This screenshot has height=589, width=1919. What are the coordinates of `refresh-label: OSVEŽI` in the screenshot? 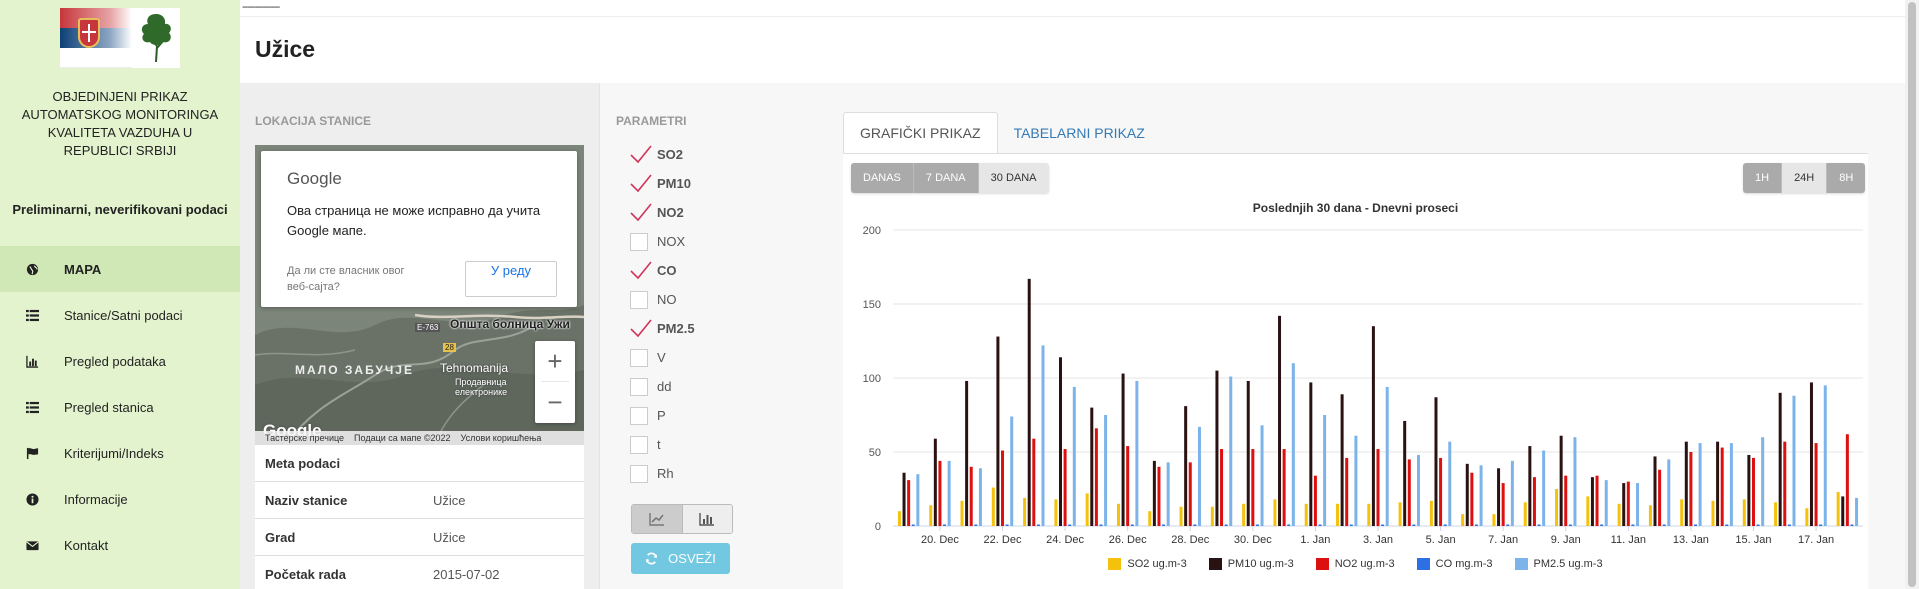 It's located at (692, 558).